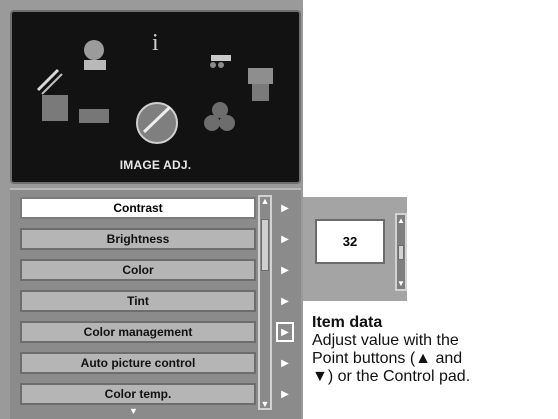  Describe the element at coordinates (138, 332) in the screenshot. I see `menu-item-color-management: Color management` at that location.